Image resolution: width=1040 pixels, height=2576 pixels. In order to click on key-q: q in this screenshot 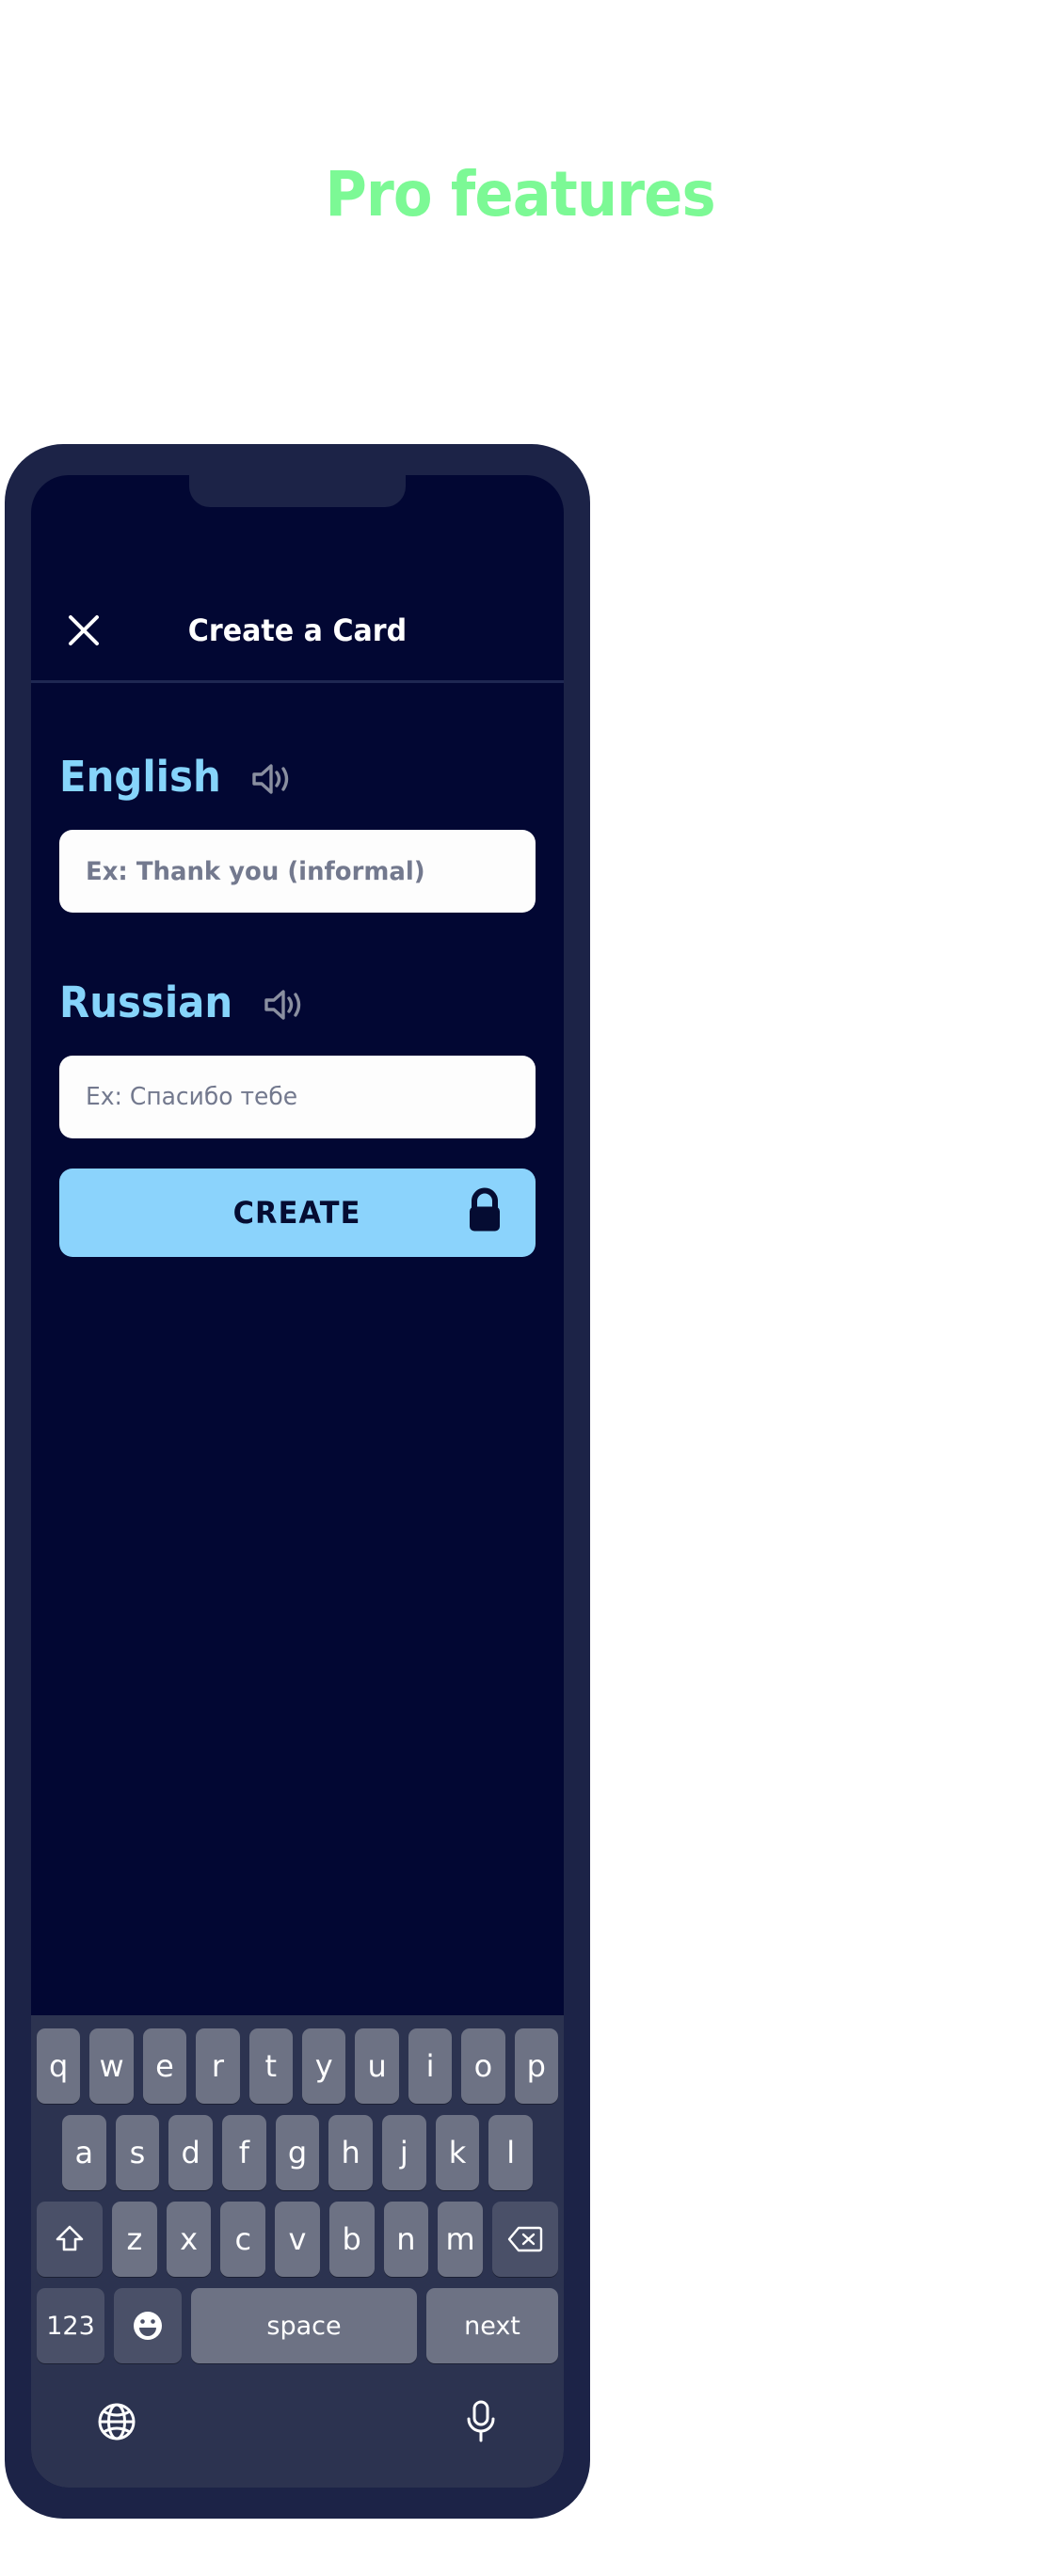, I will do `click(58, 2066)`.